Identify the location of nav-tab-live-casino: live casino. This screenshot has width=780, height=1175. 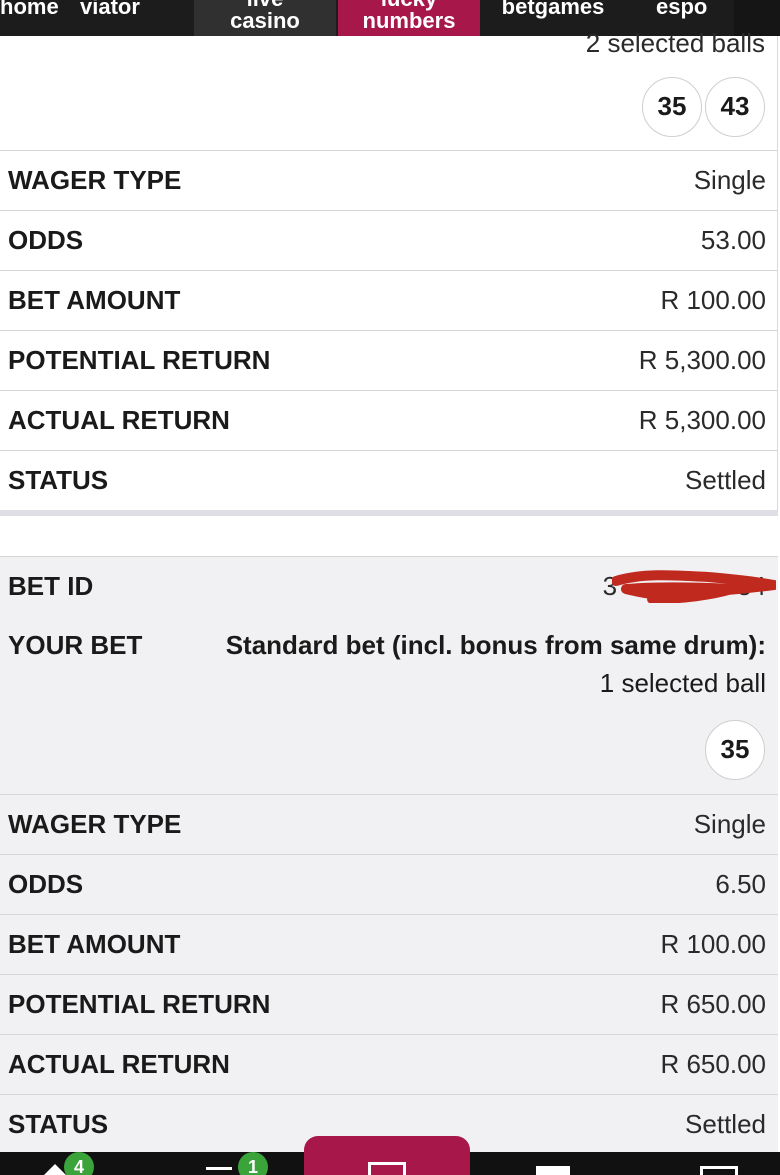
(265, 18).